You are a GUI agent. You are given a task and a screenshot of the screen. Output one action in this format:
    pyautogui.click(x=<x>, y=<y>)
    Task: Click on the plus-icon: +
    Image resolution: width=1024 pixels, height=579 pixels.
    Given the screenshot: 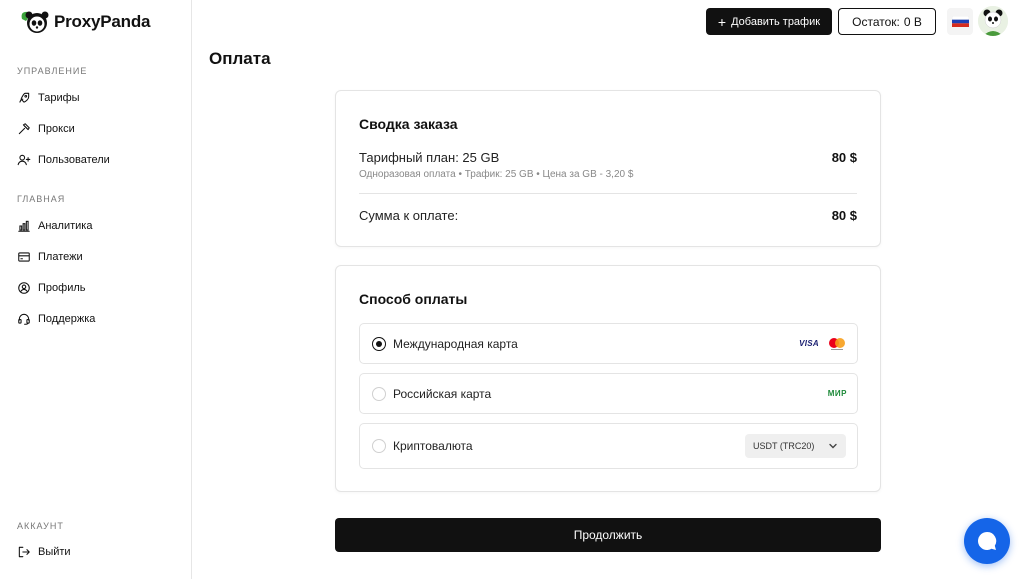 What is the action you would take?
    pyautogui.click(x=722, y=21)
    